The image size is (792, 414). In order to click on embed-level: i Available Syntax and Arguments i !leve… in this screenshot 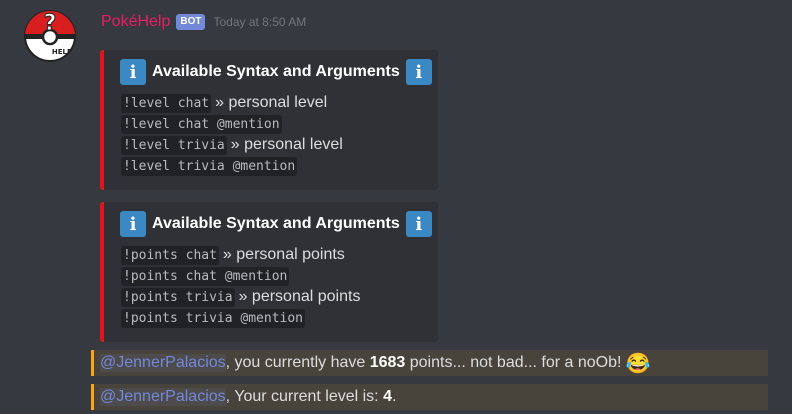, I will do `click(269, 120)`.